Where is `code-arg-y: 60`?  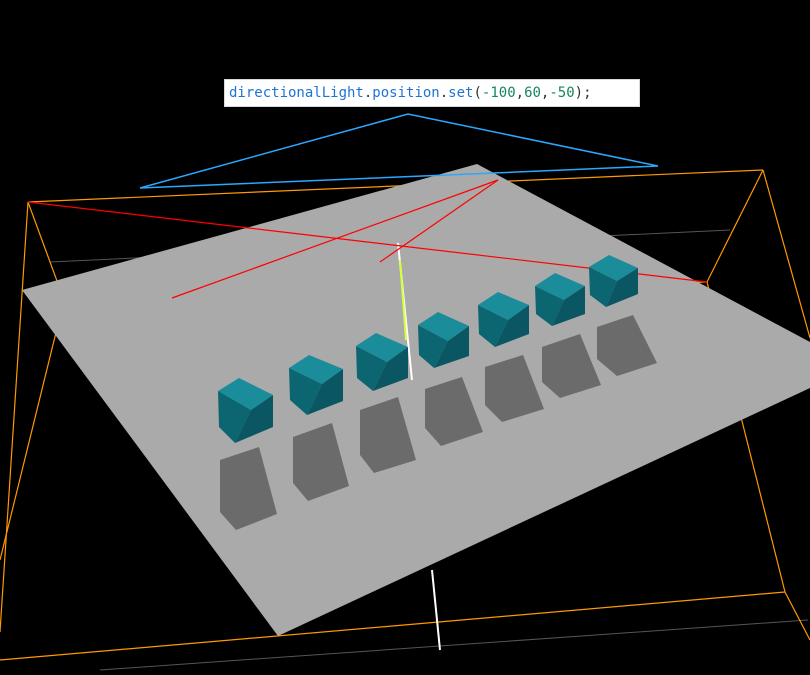
code-arg-y: 60 is located at coordinates (532, 93).